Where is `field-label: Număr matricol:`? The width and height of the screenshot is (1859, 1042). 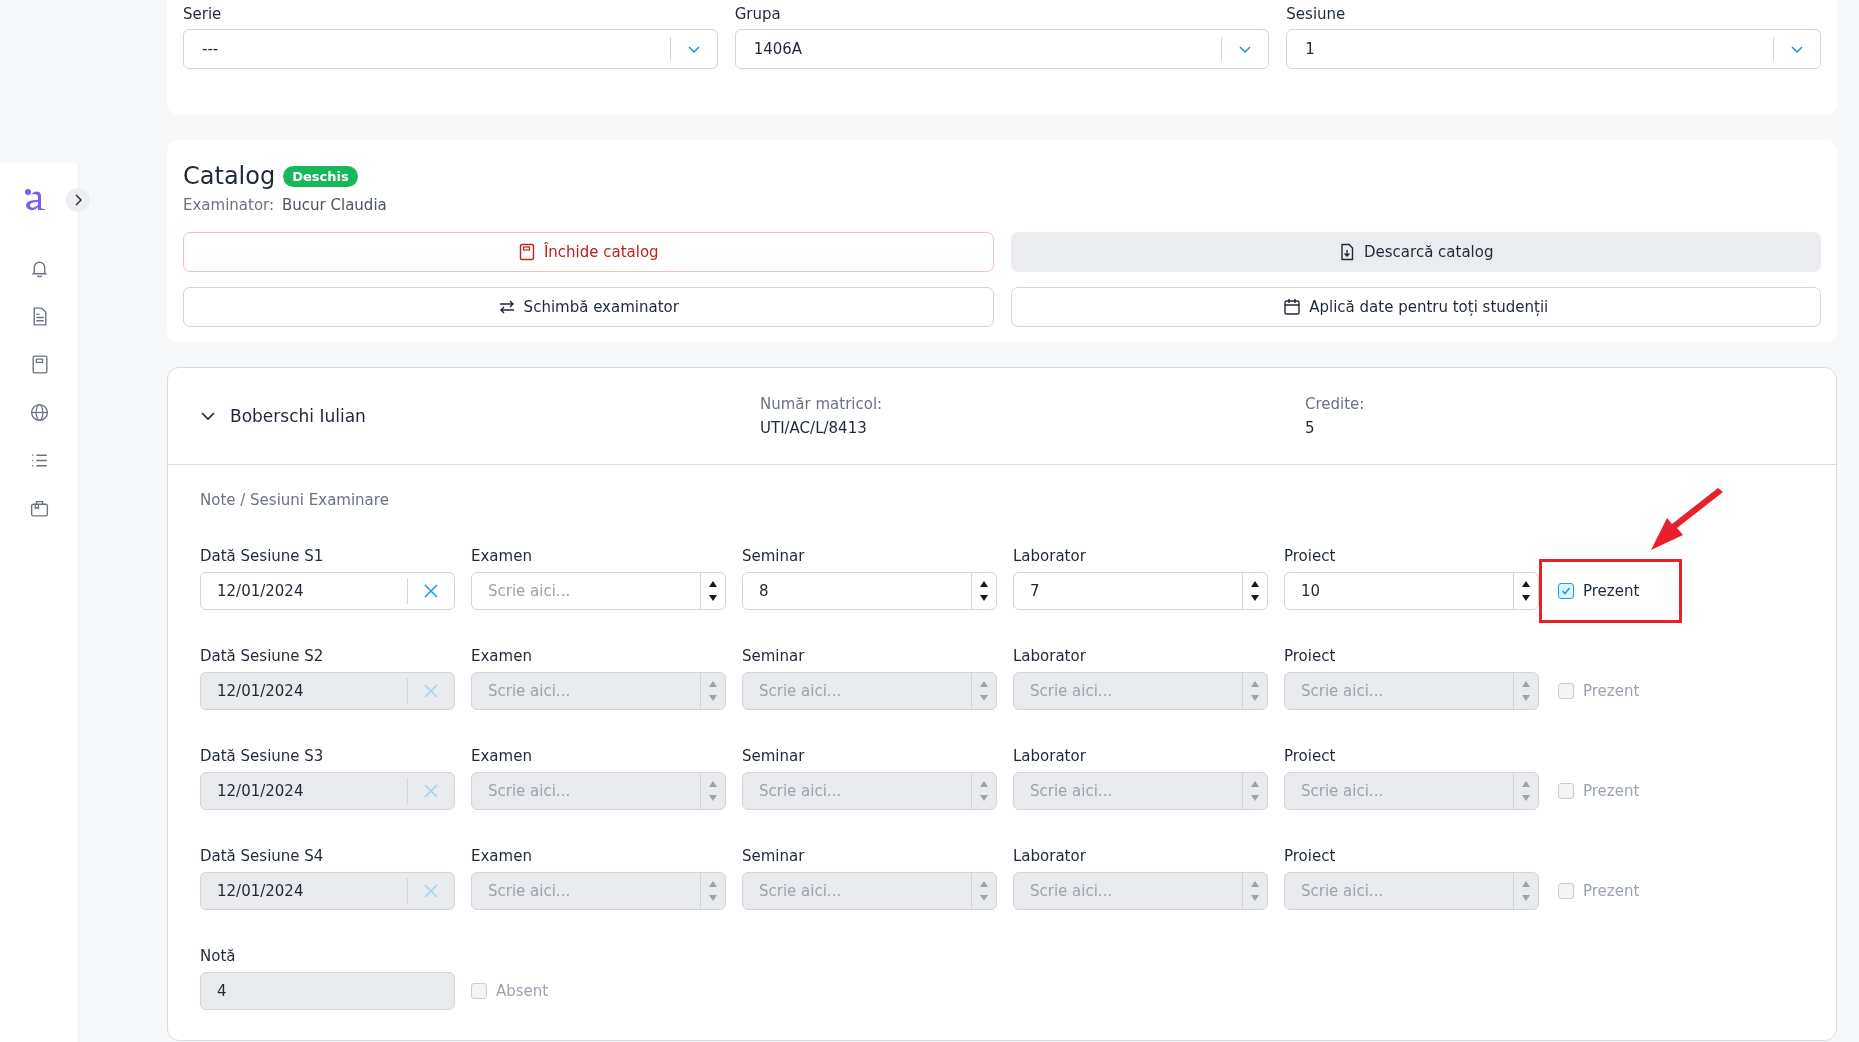 field-label: Număr matricol: is located at coordinates (822, 404).